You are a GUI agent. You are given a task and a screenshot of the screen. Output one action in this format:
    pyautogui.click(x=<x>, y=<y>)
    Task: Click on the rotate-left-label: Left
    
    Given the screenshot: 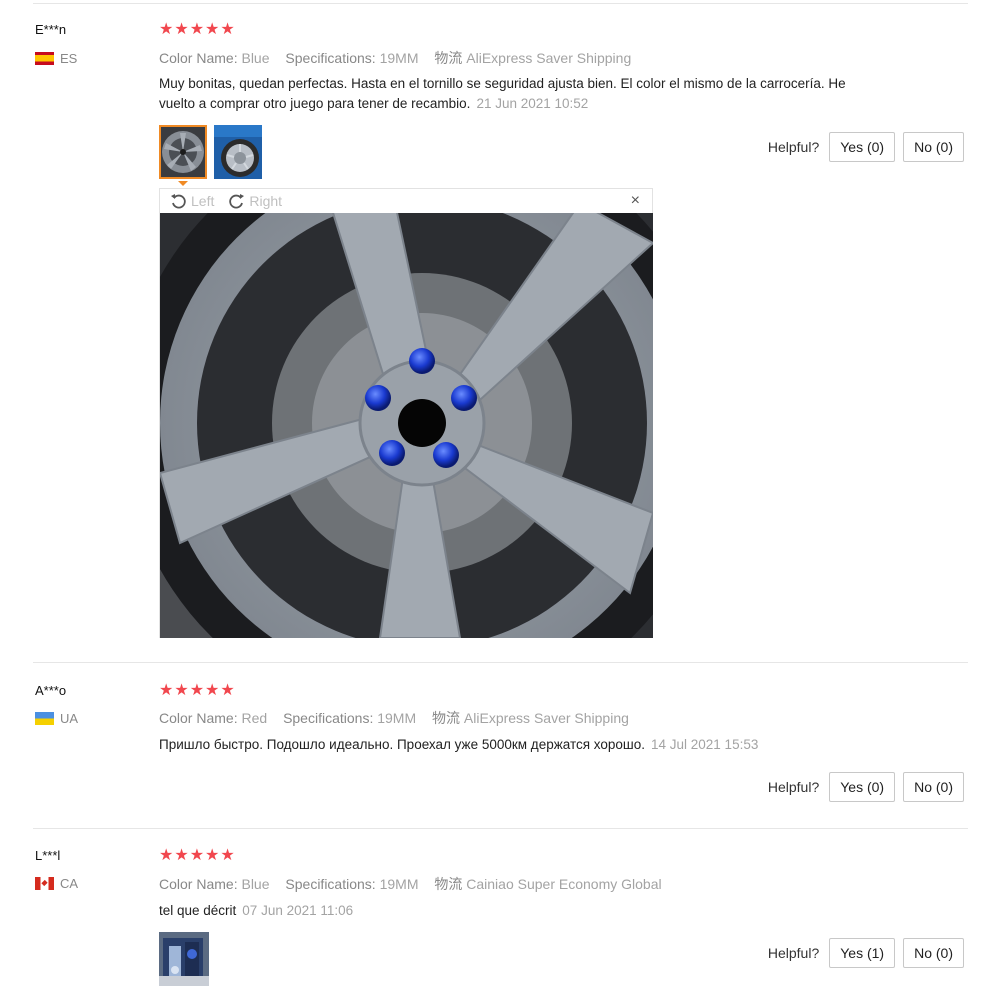 What is the action you would take?
    pyautogui.click(x=203, y=201)
    